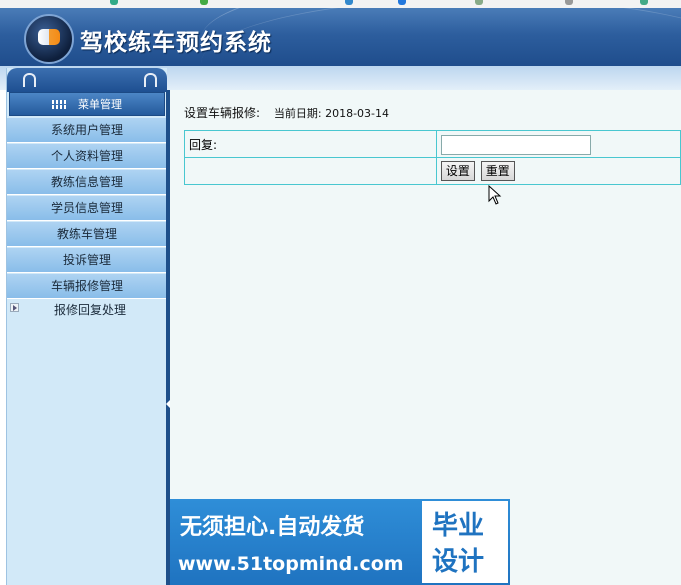  I want to click on ad-badge: 毕业 设计, so click(465, 542).